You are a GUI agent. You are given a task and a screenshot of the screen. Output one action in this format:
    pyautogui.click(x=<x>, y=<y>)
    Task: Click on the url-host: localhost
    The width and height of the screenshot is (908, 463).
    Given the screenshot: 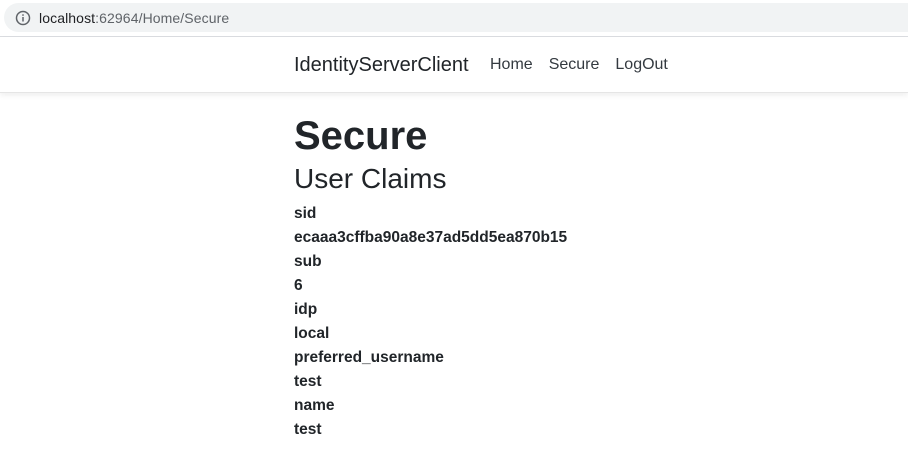 What is the action you would take?
    pyautogui.click(x=67, y=17)
    